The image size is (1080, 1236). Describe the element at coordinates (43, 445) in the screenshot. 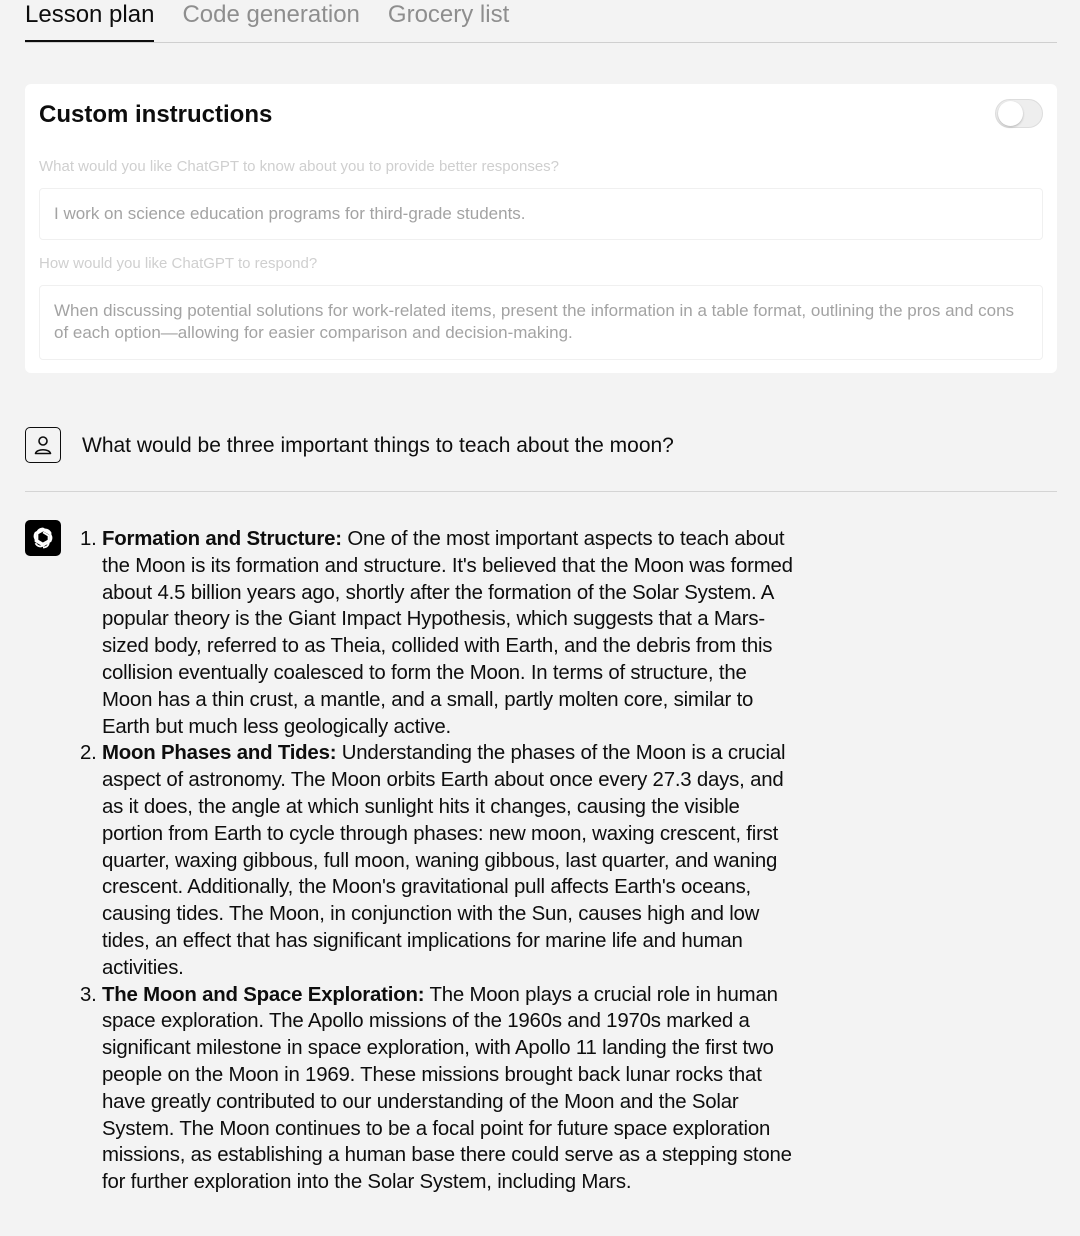

I see `user-avatar-icon` at that location.